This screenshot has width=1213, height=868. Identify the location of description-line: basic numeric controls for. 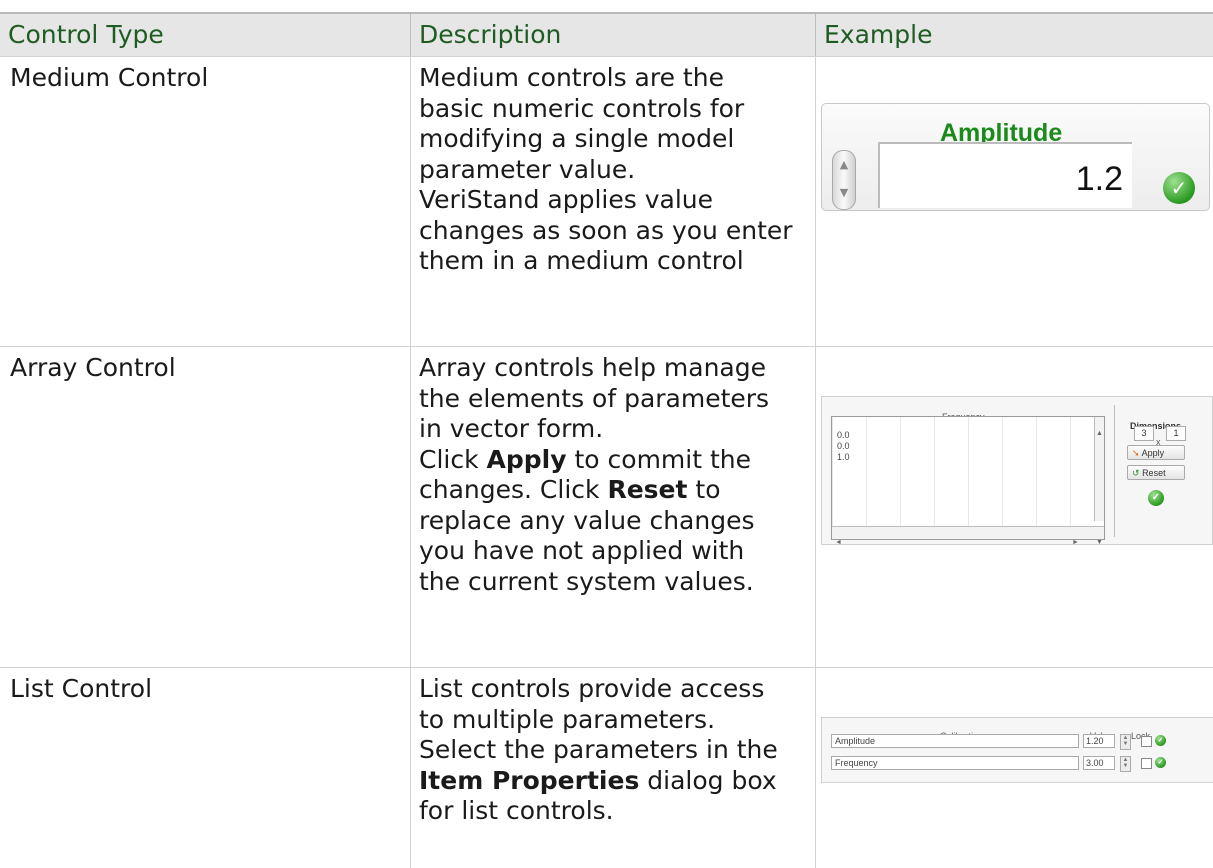
(582, 108).